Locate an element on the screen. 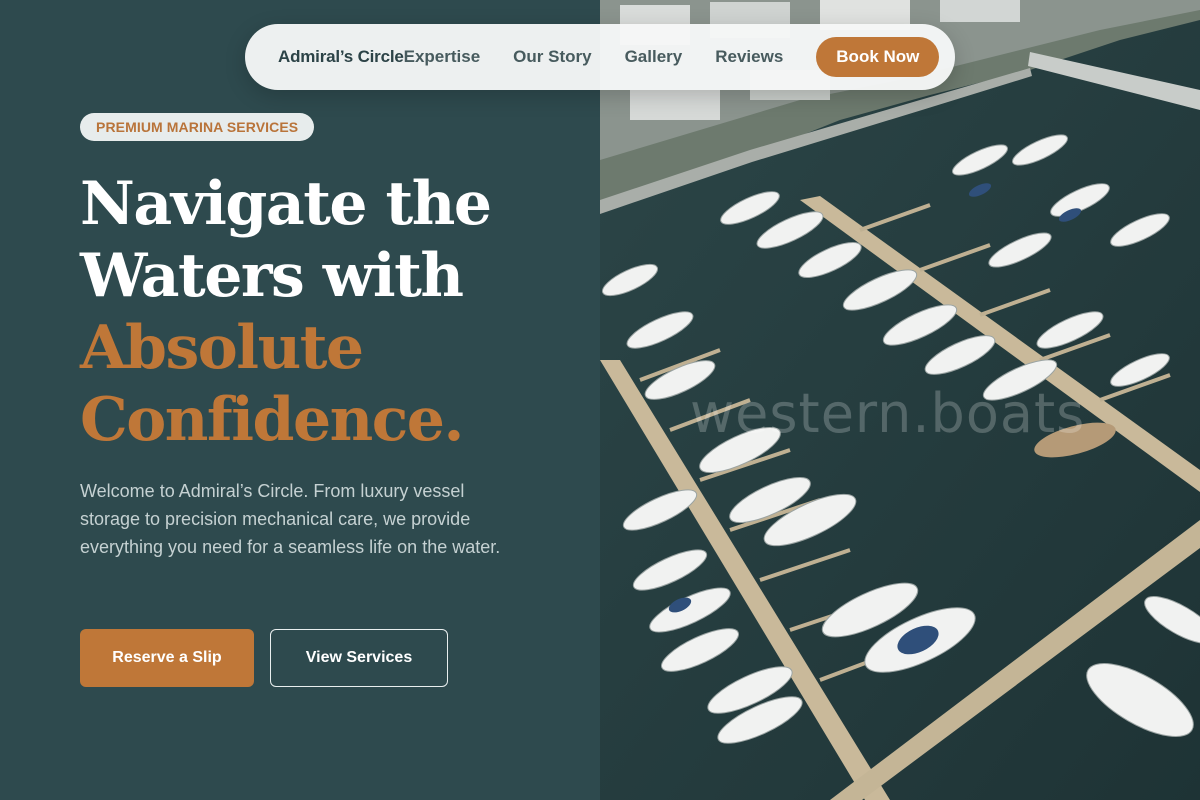  service-badge: PREMIUM MARINA SERVICES is located at coordinates (197, 127).